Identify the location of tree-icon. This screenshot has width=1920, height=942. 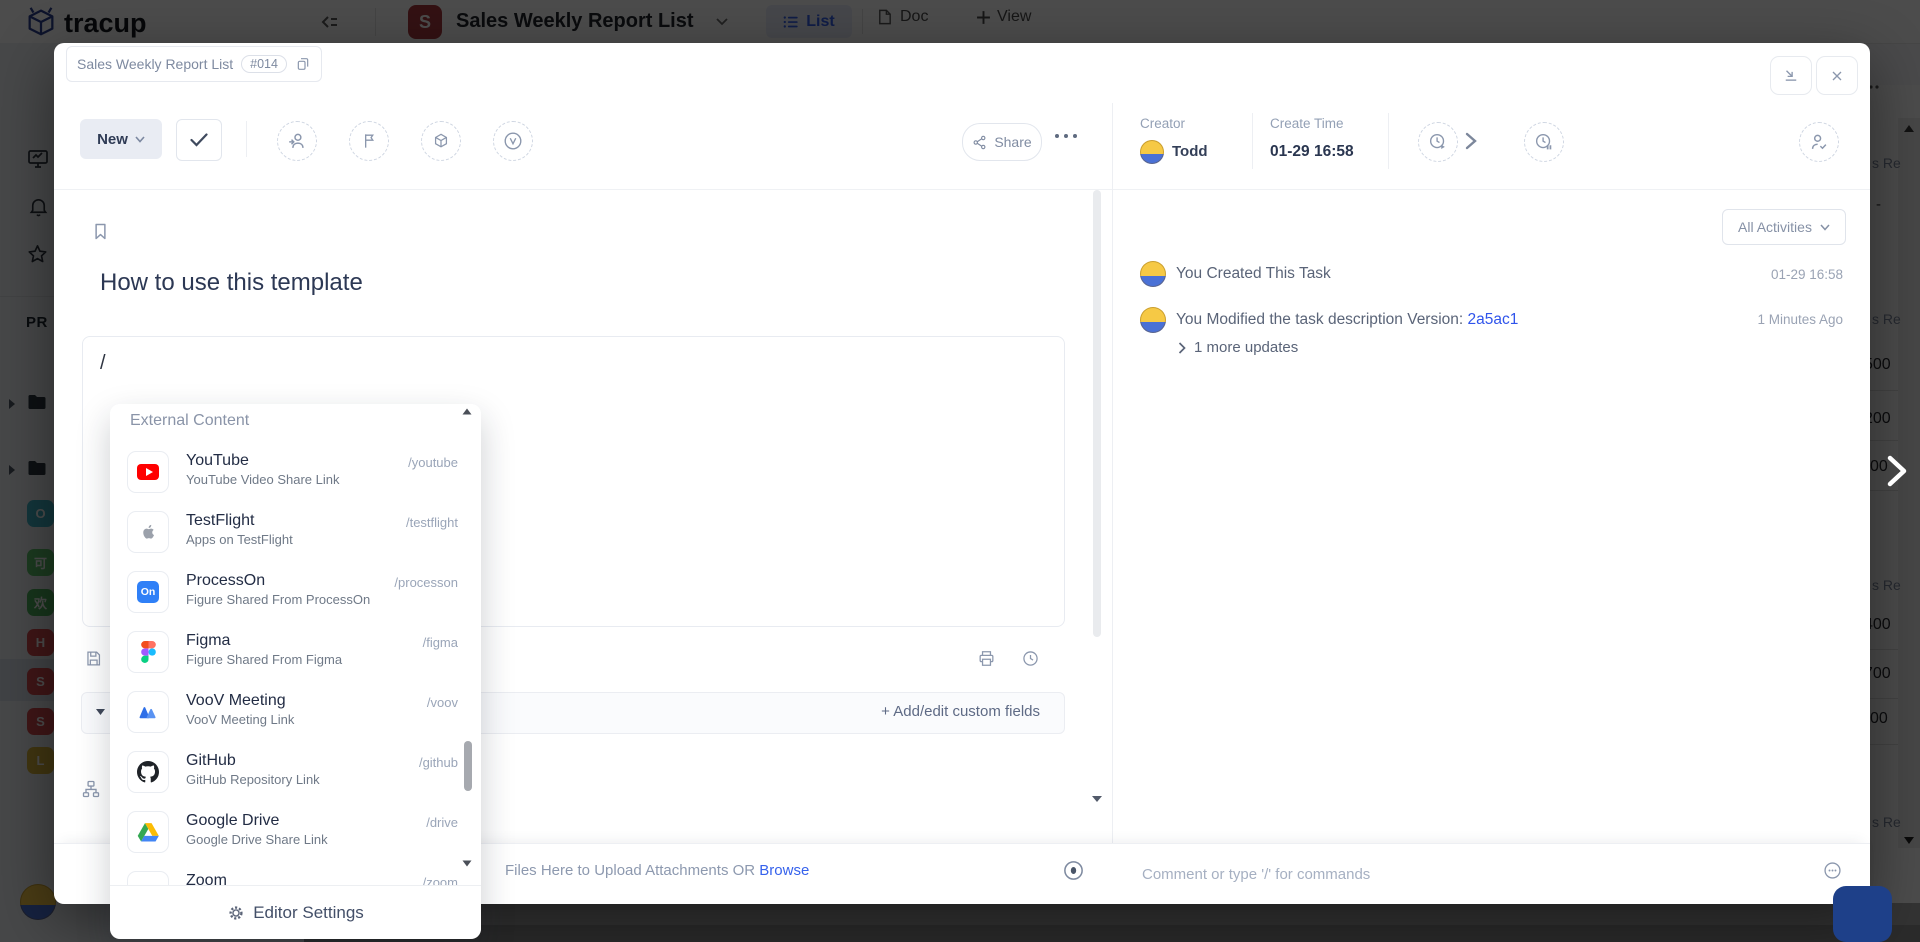
(91, 789).